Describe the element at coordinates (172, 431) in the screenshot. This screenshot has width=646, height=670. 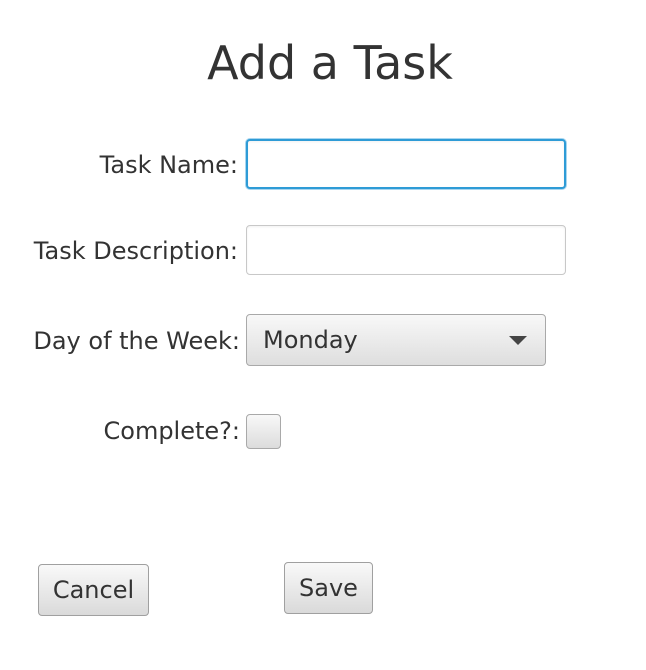
I see `complete-label: Complete?:` at that location.